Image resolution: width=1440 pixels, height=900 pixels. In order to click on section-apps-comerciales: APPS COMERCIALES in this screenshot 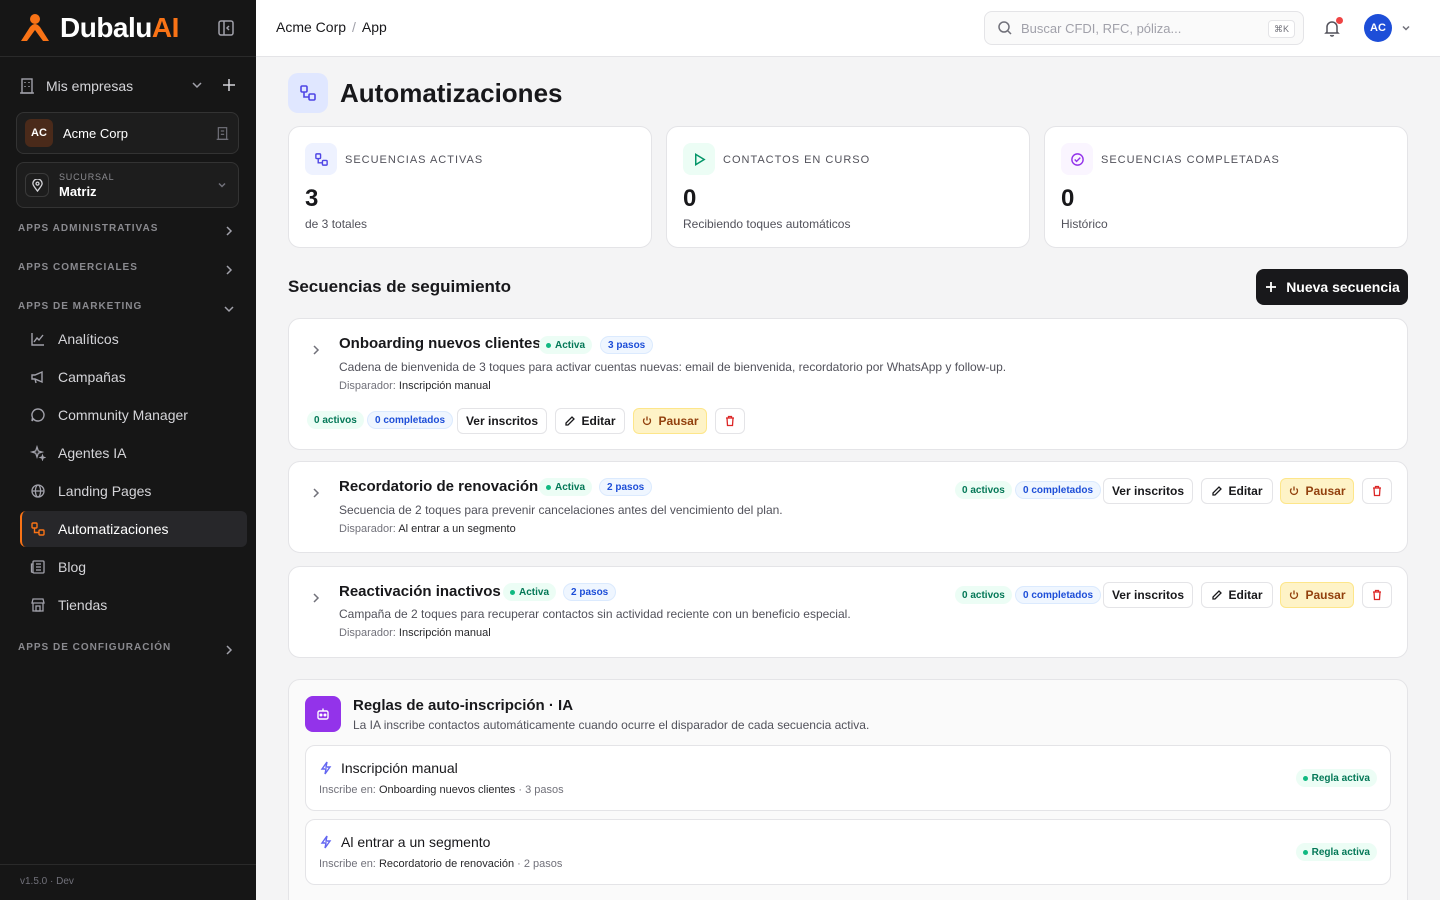, I will do `click(128, 270)`.